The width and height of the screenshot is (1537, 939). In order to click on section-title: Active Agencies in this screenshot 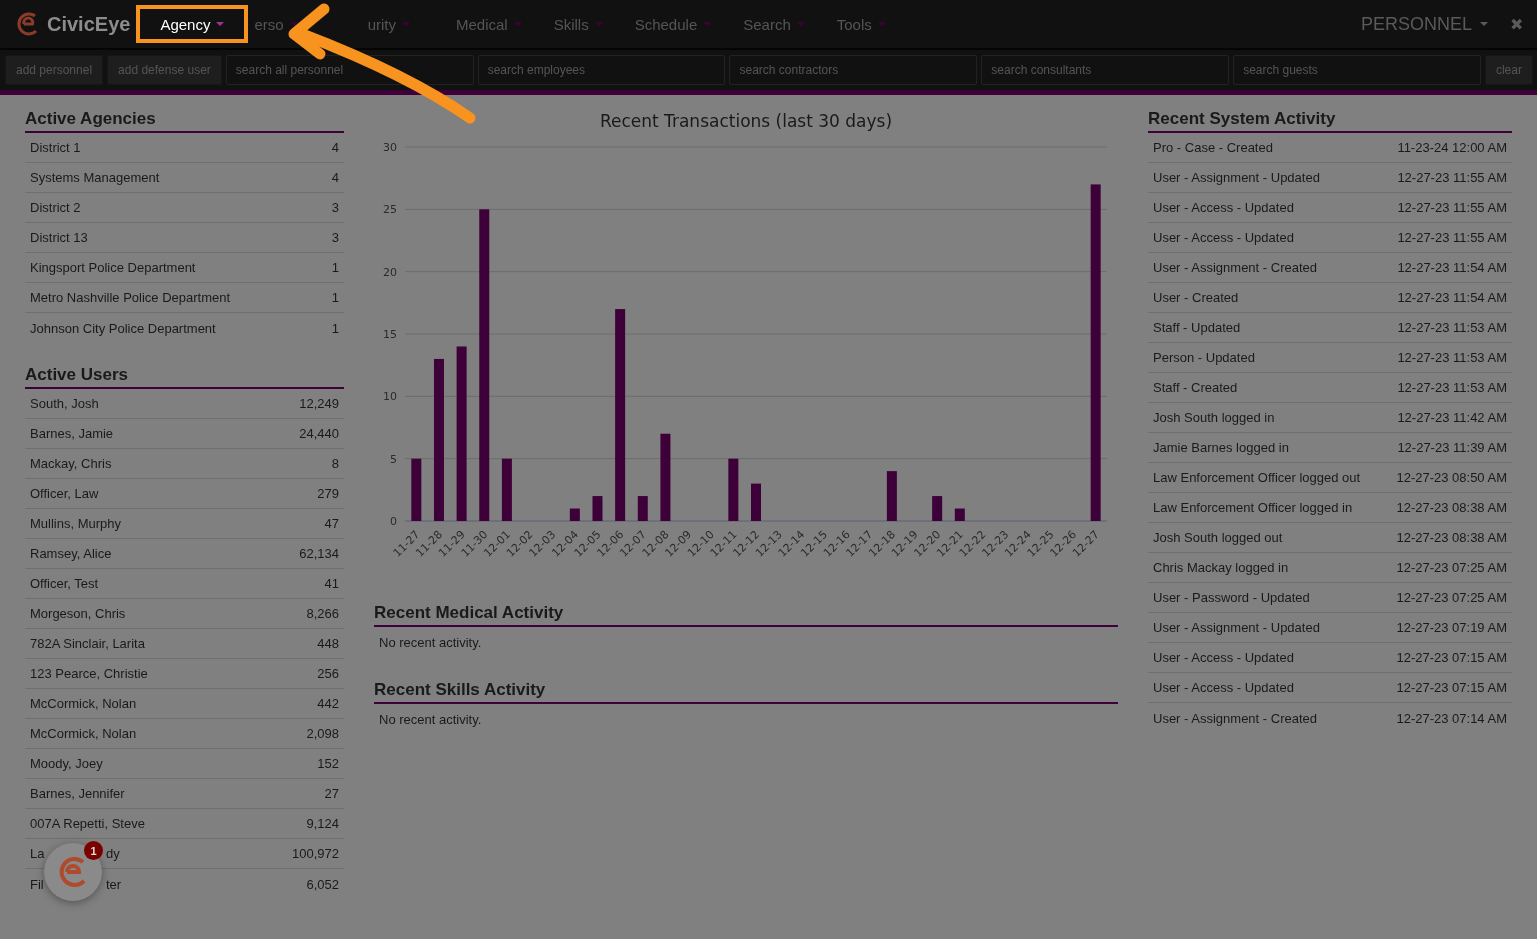, I will do `click(184, 121)`.